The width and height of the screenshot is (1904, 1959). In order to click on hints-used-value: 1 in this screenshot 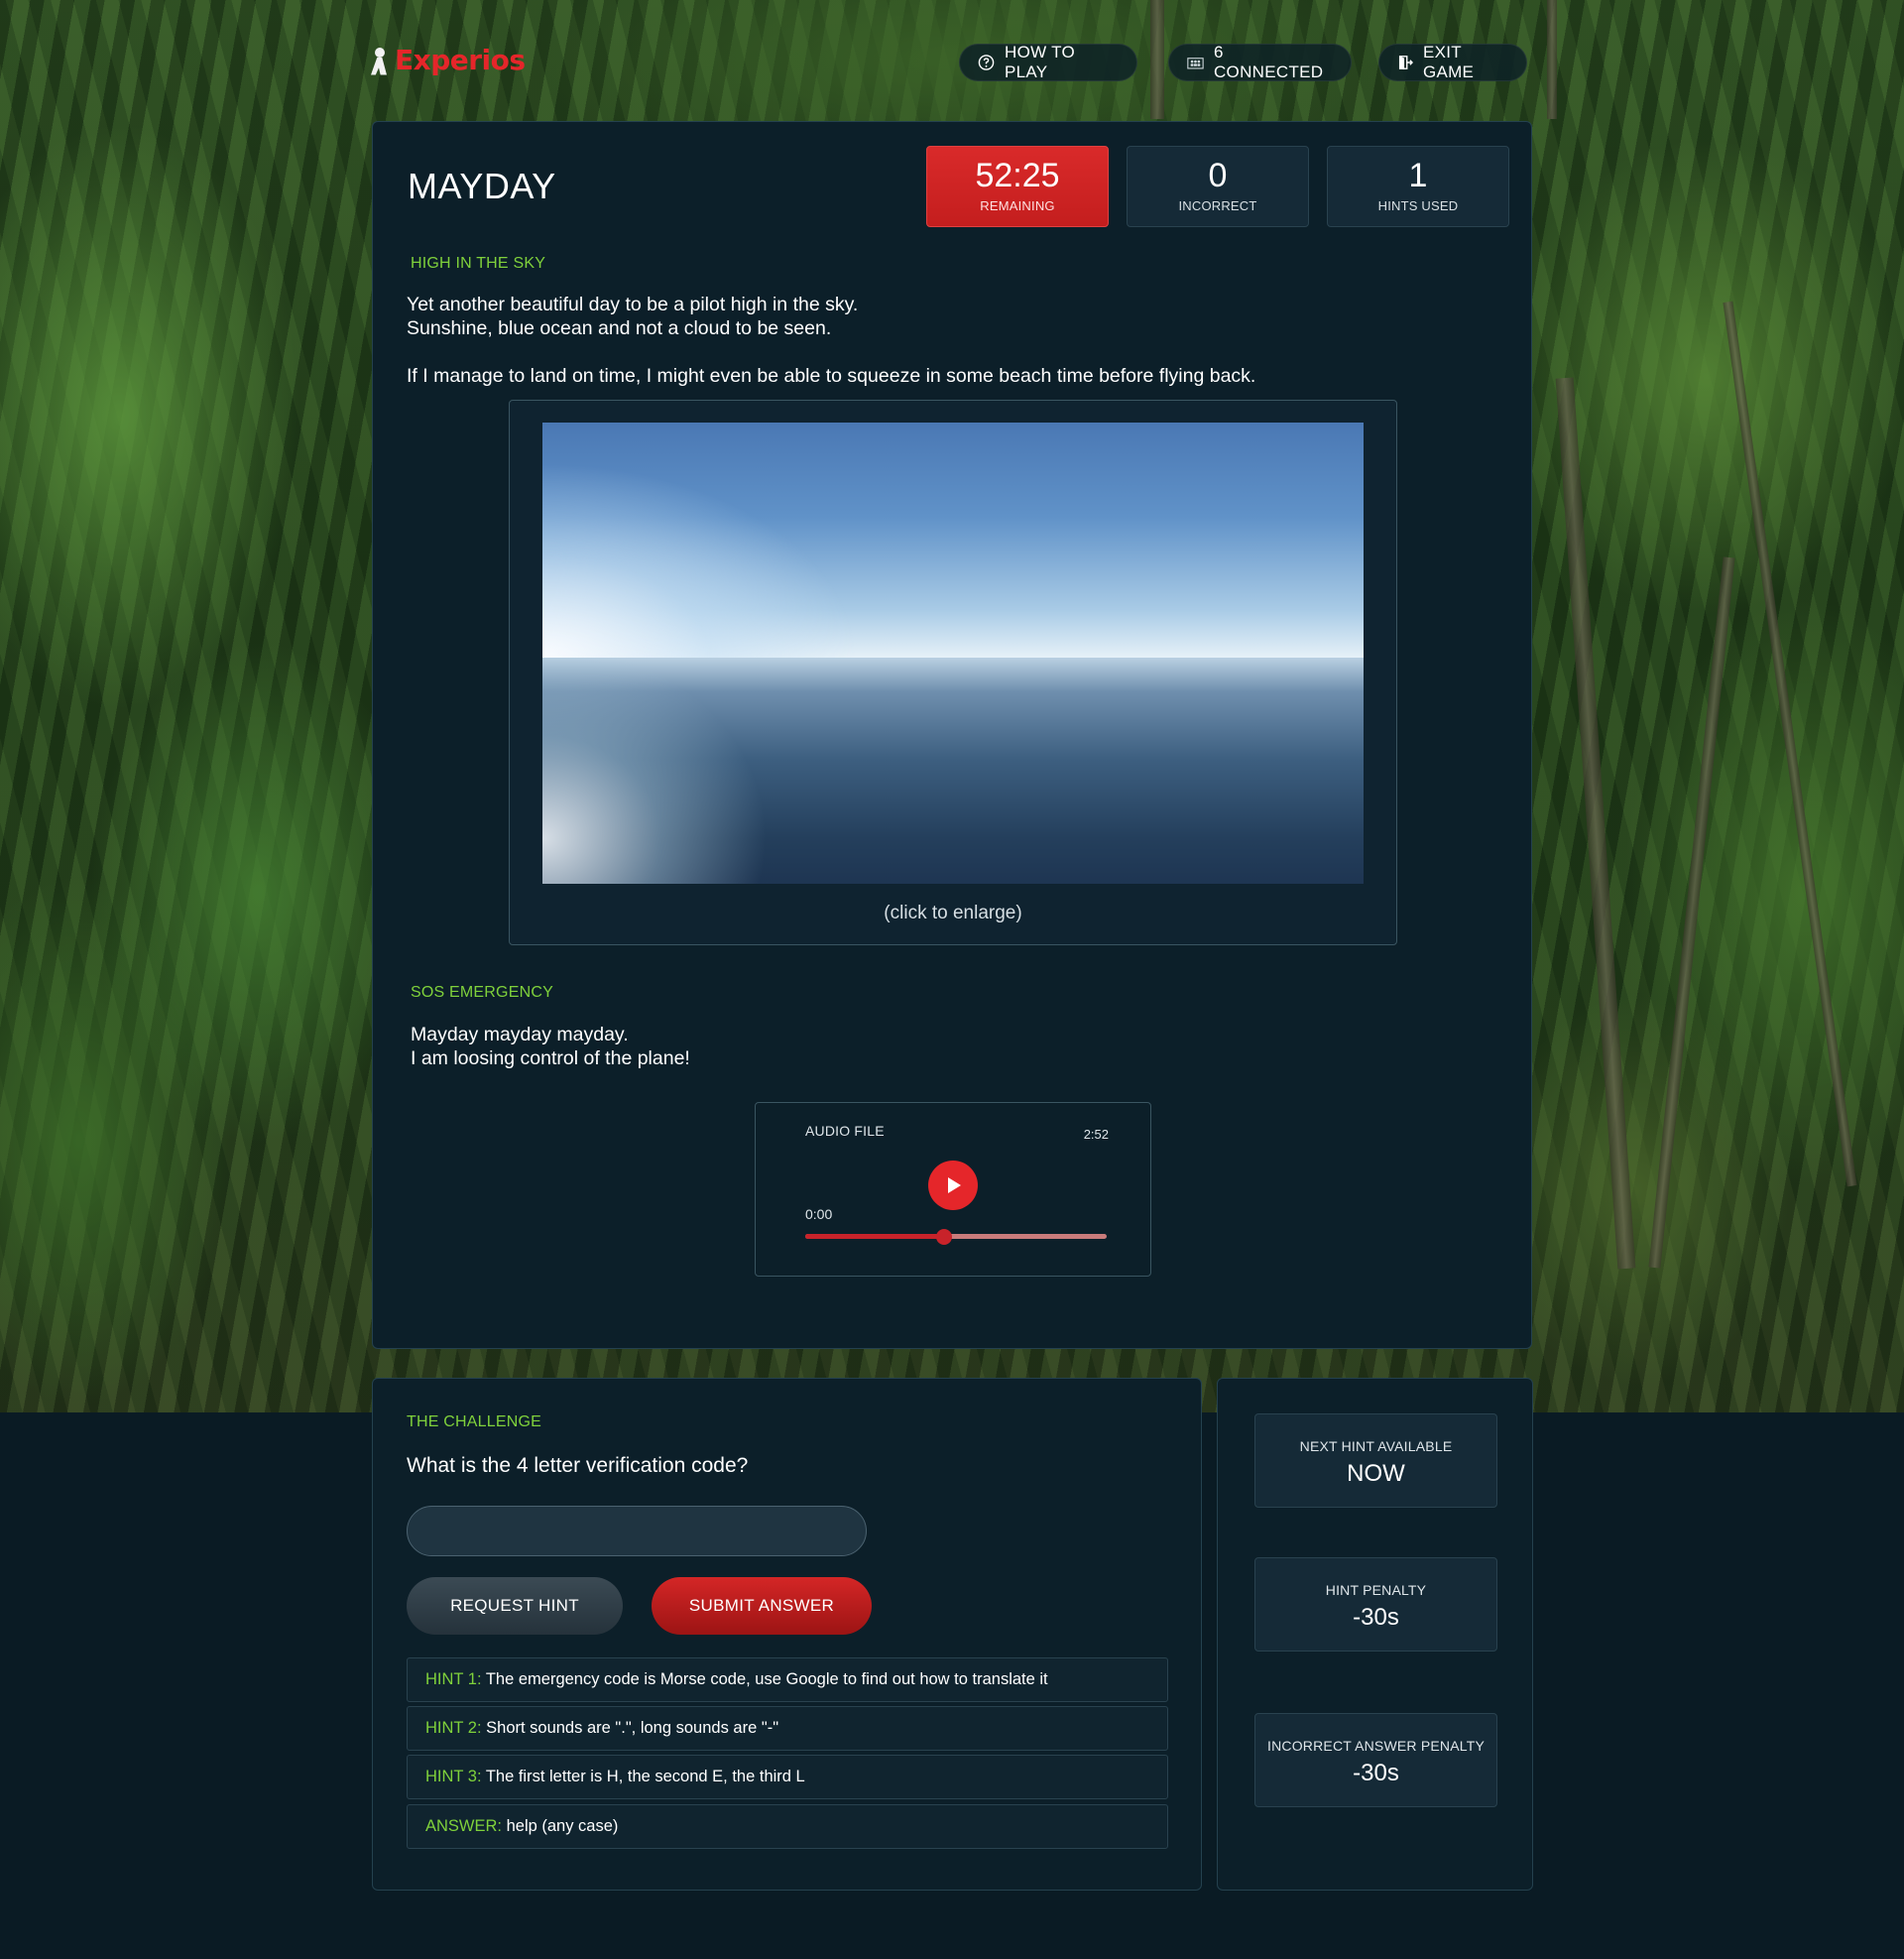, I will do `click(1418, 175)`.